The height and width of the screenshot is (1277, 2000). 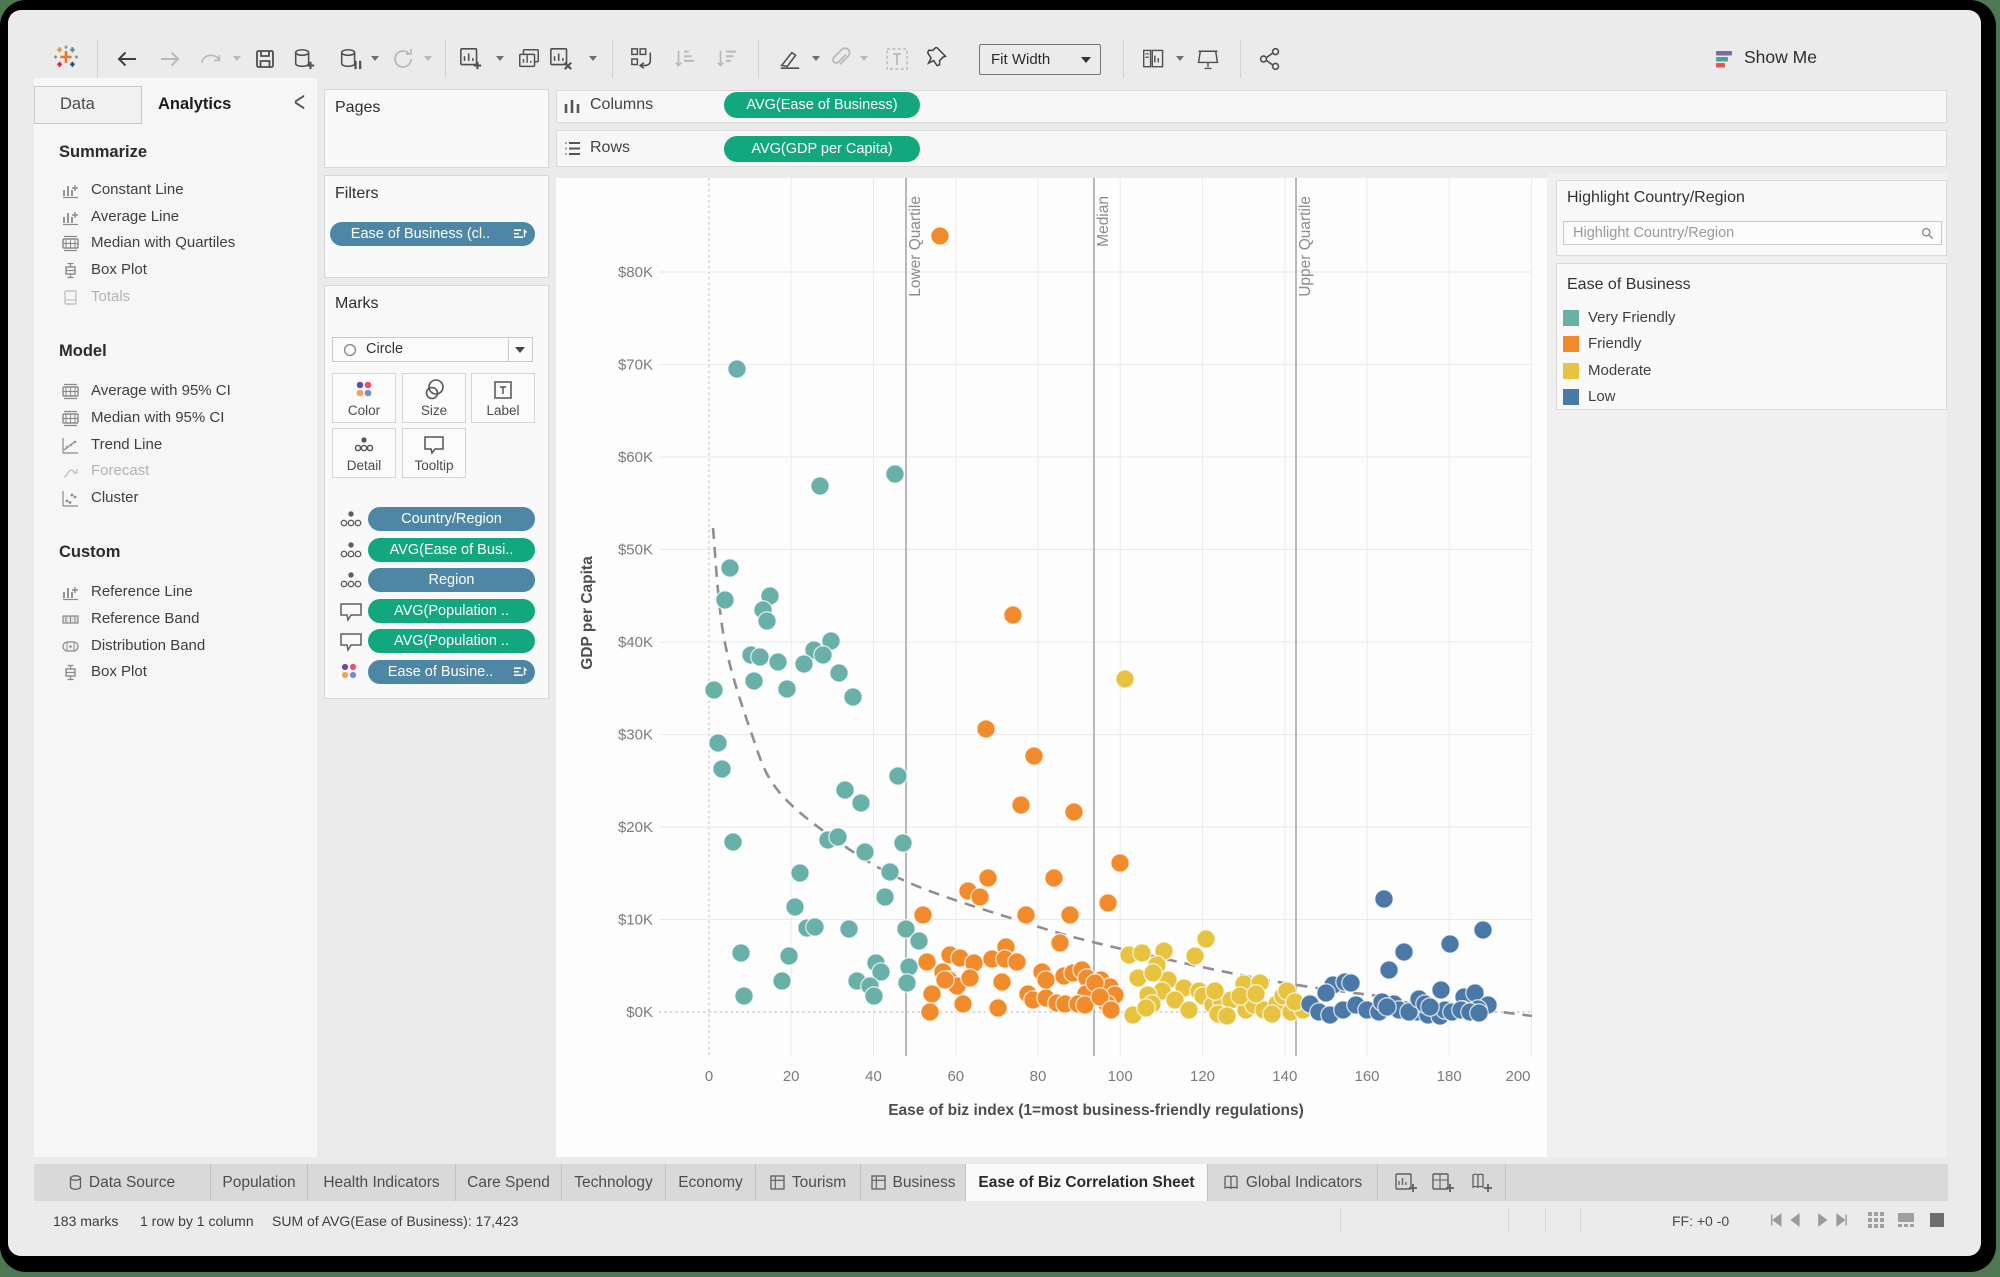 What do you see at coordinates (639, 1012) in the screenshot?
I see `svg-text: $0K` at bounding box center [639, 1012].